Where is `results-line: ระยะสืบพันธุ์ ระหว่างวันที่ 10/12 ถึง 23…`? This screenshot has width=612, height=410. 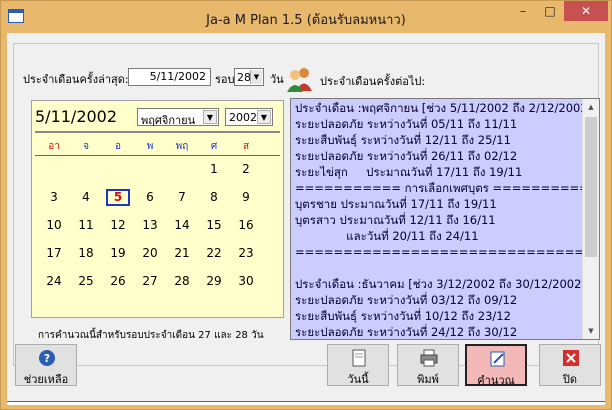 results-line: ระยะสืบพันธุ์ ระหว่างวันที่ 10/12 ถึง 23… is located at coordinates (403, 316).